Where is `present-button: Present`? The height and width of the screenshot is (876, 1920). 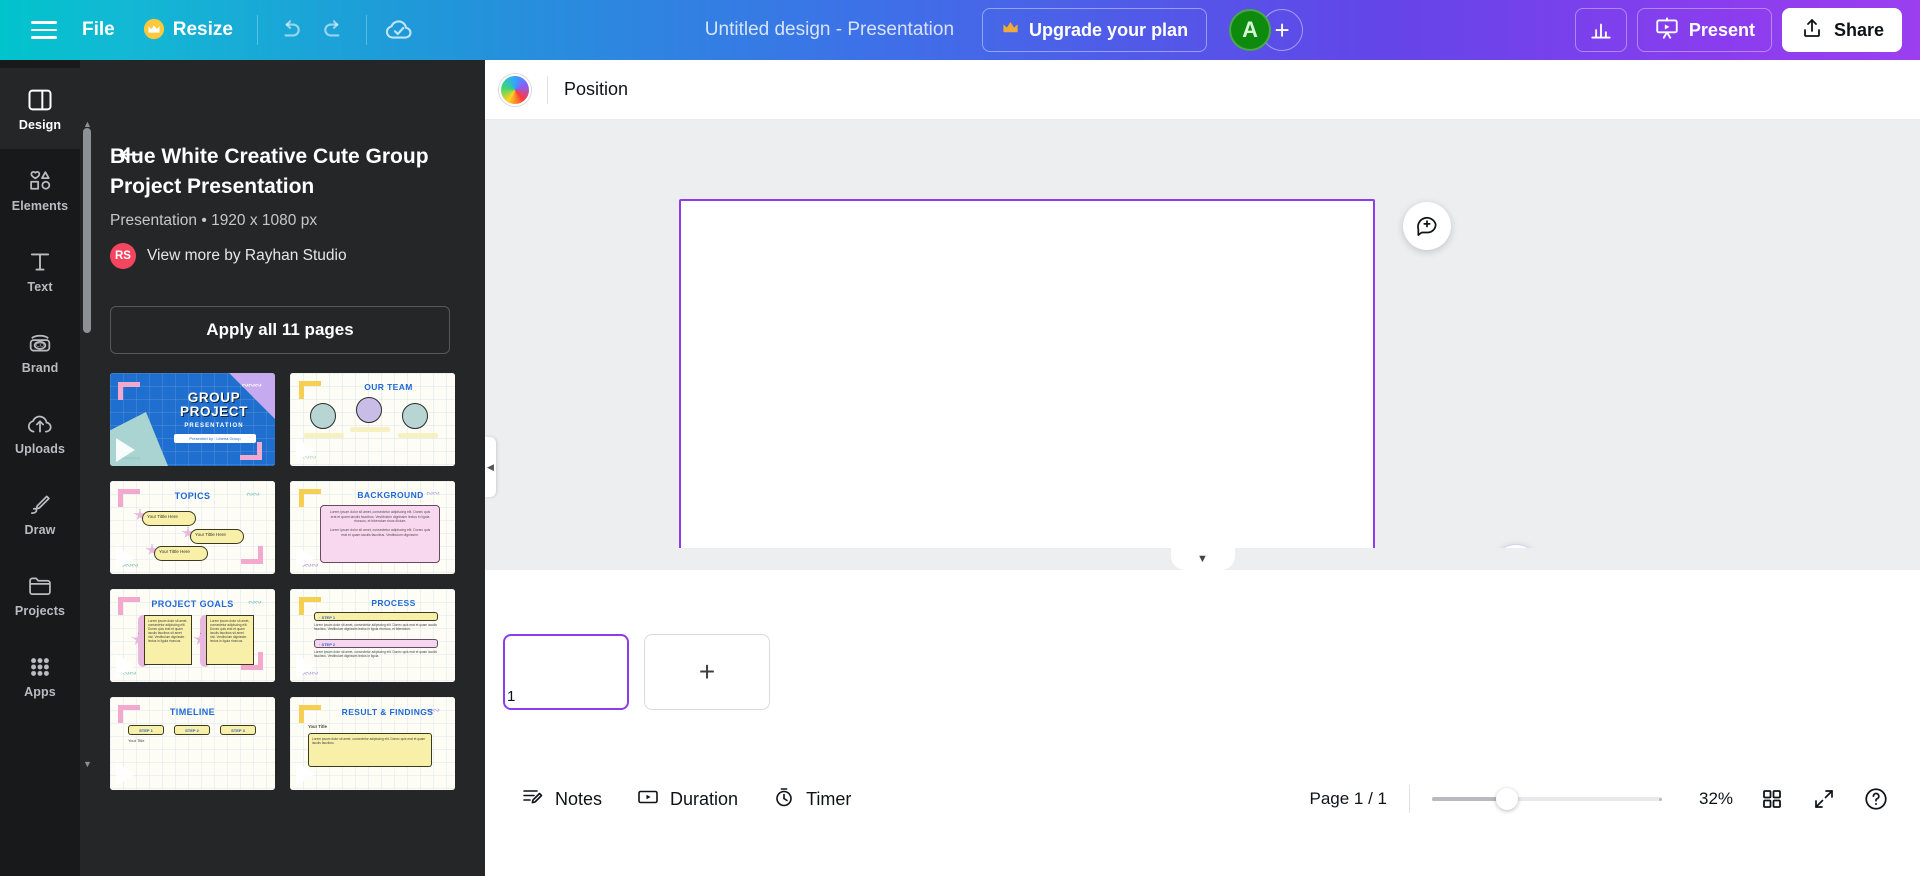 present-button: Present is located at coordinates (1704, 30).